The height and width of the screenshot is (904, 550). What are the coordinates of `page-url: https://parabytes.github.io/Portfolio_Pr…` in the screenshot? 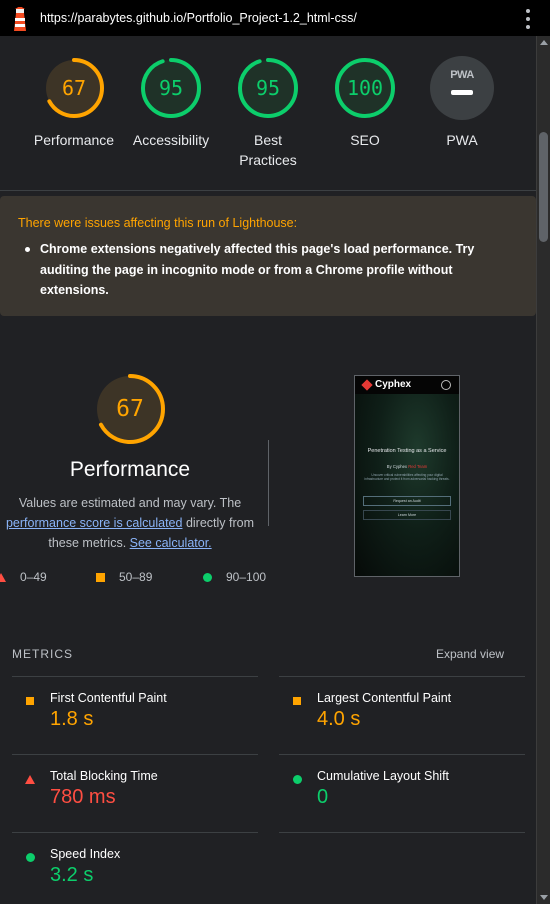 It's located at (198, 18).